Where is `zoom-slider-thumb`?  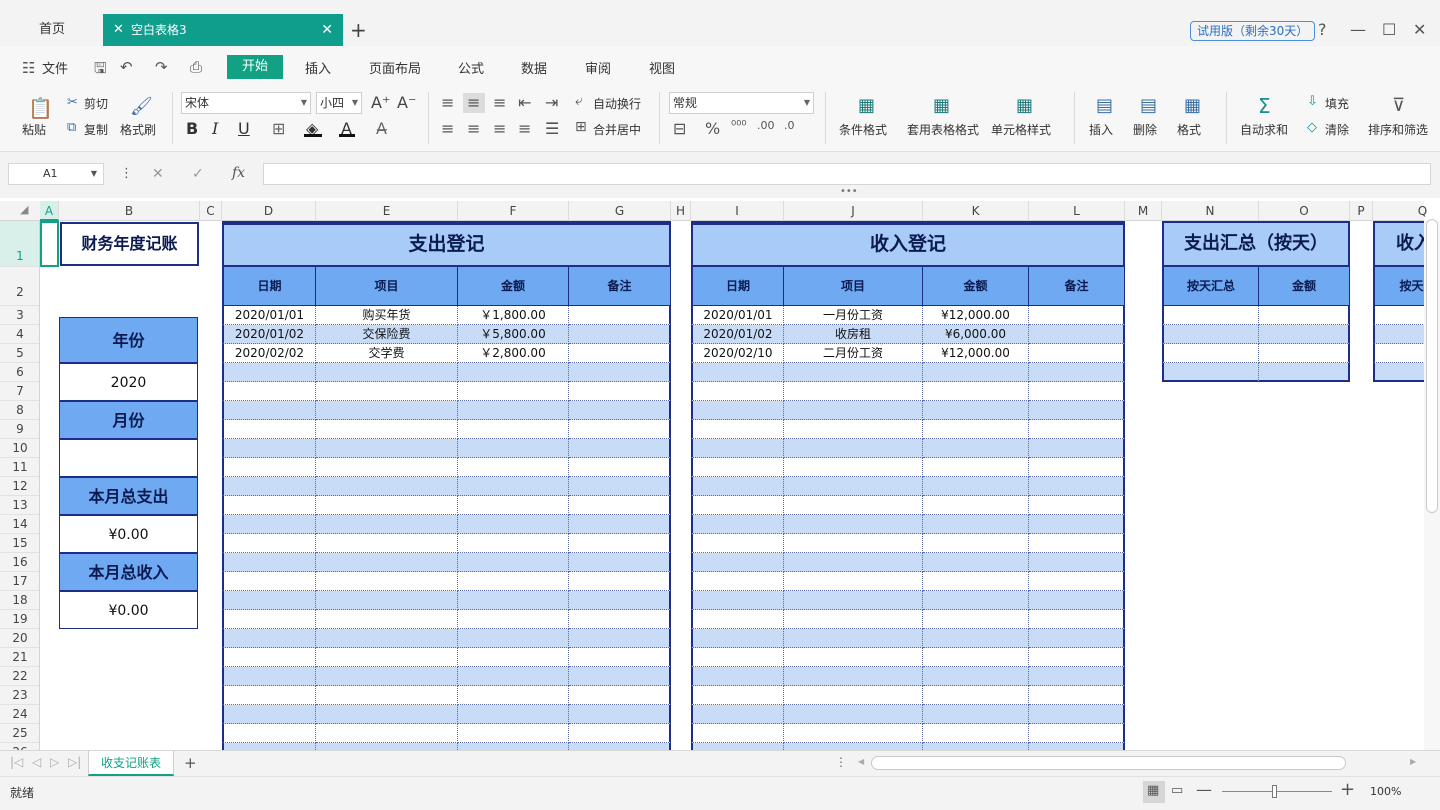 zoom-slider-thumb is located at coordinates (1274, 791).